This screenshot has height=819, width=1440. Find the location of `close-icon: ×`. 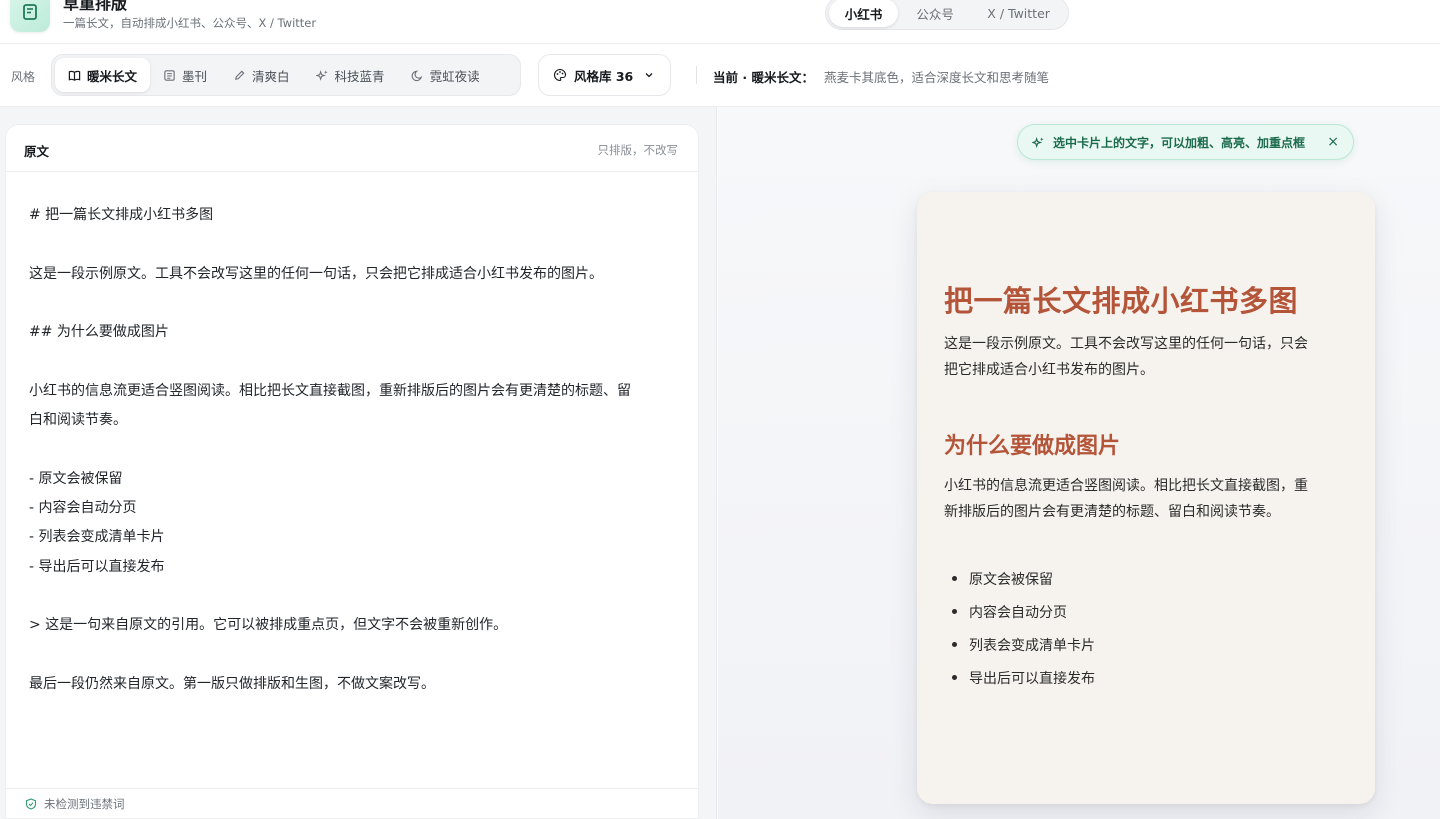

close-icon: × is located at coordinates (1333, 142).